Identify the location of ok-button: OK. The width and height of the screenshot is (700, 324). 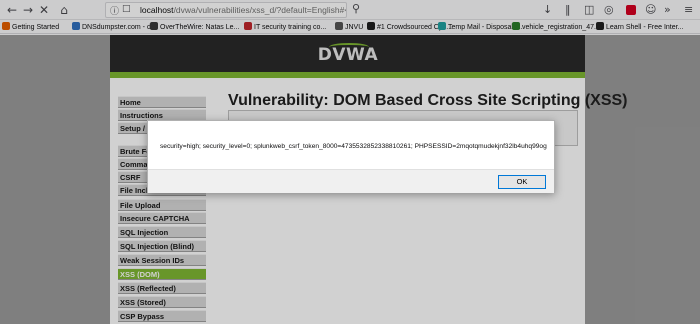
(522, 182).